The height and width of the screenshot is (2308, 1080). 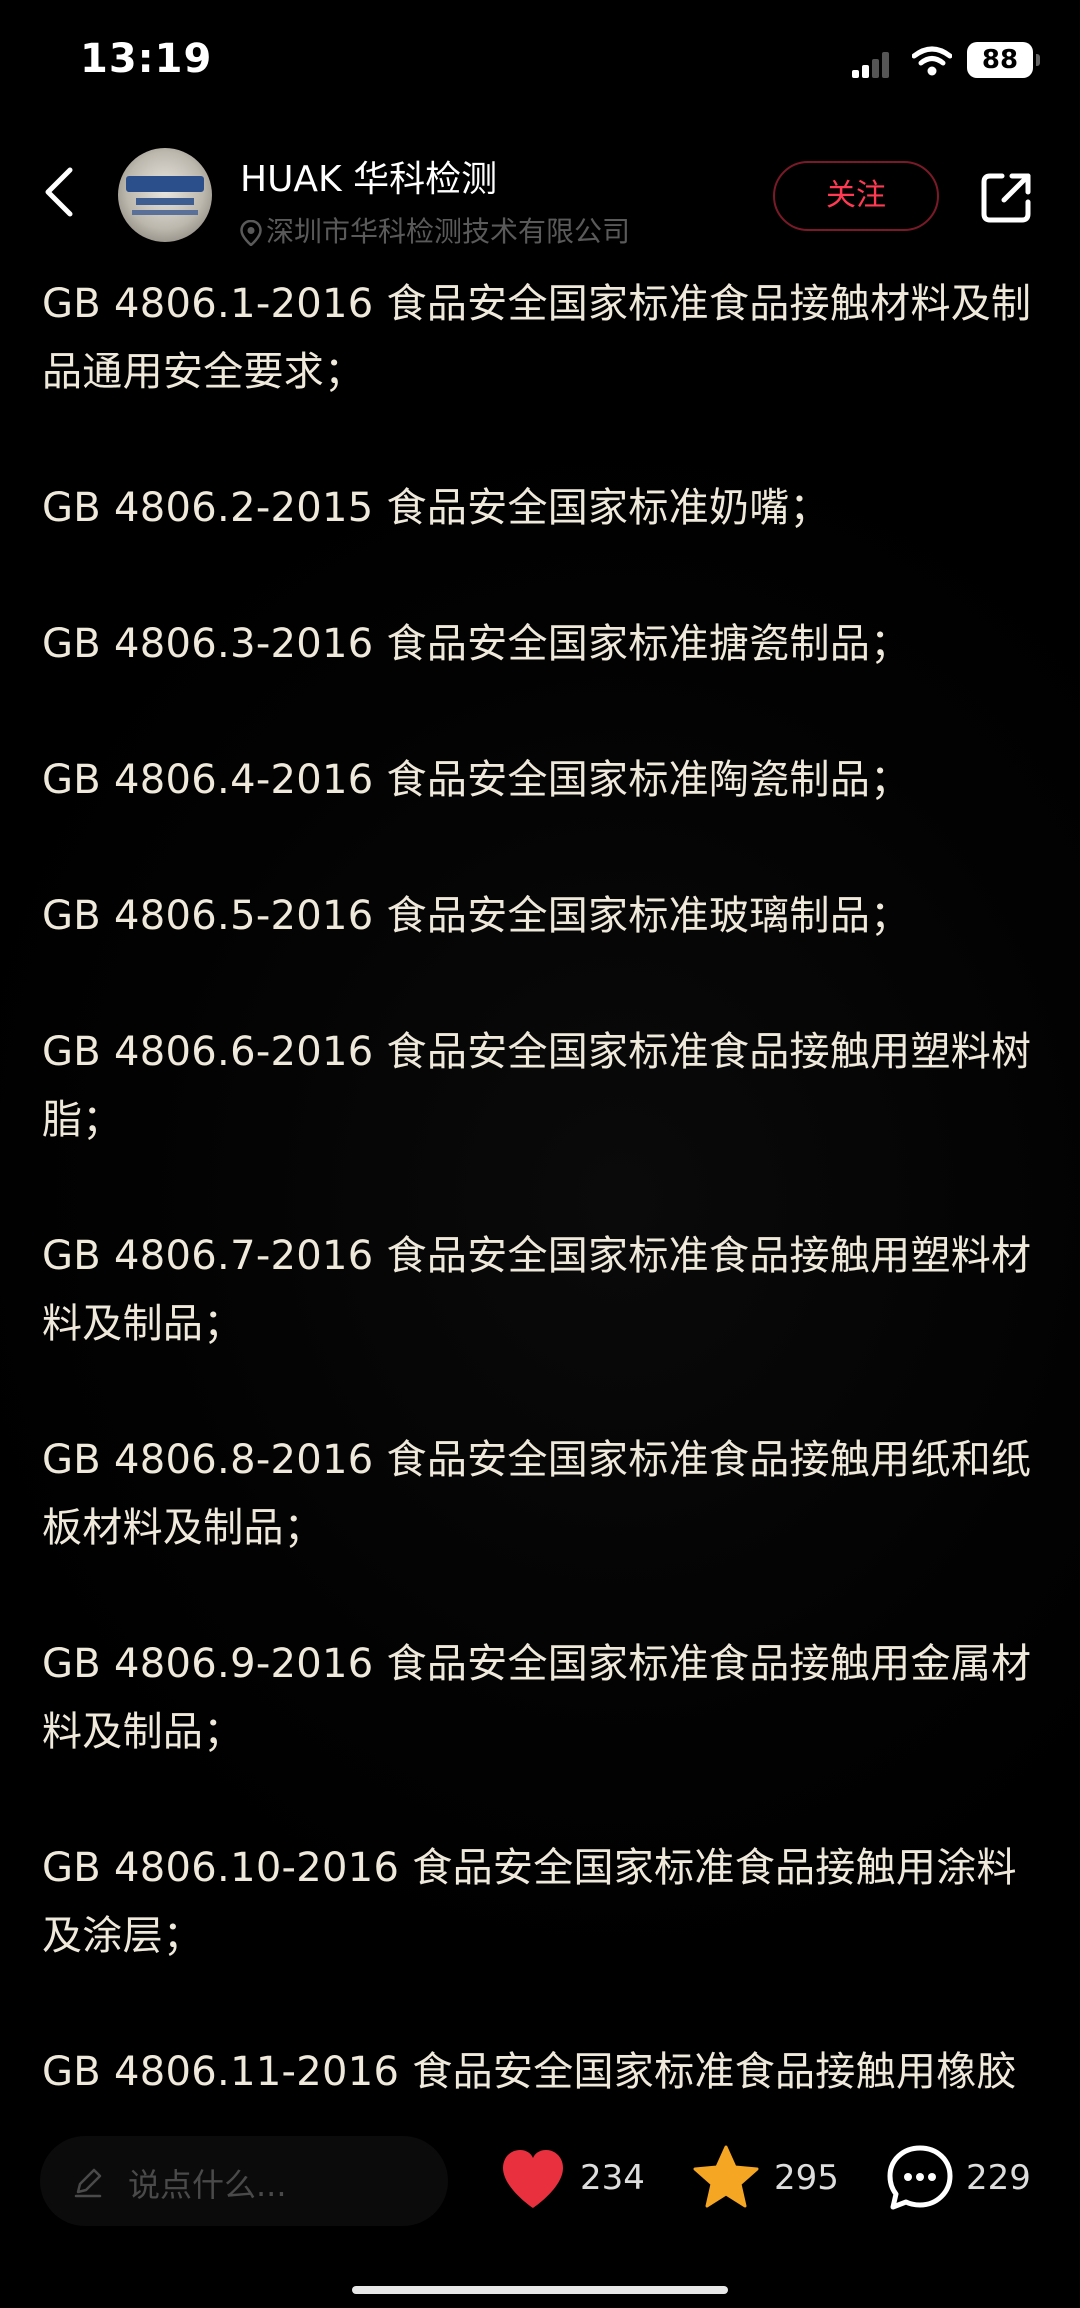 I want to click on like-button: 234, so click(x=575, y=2180).